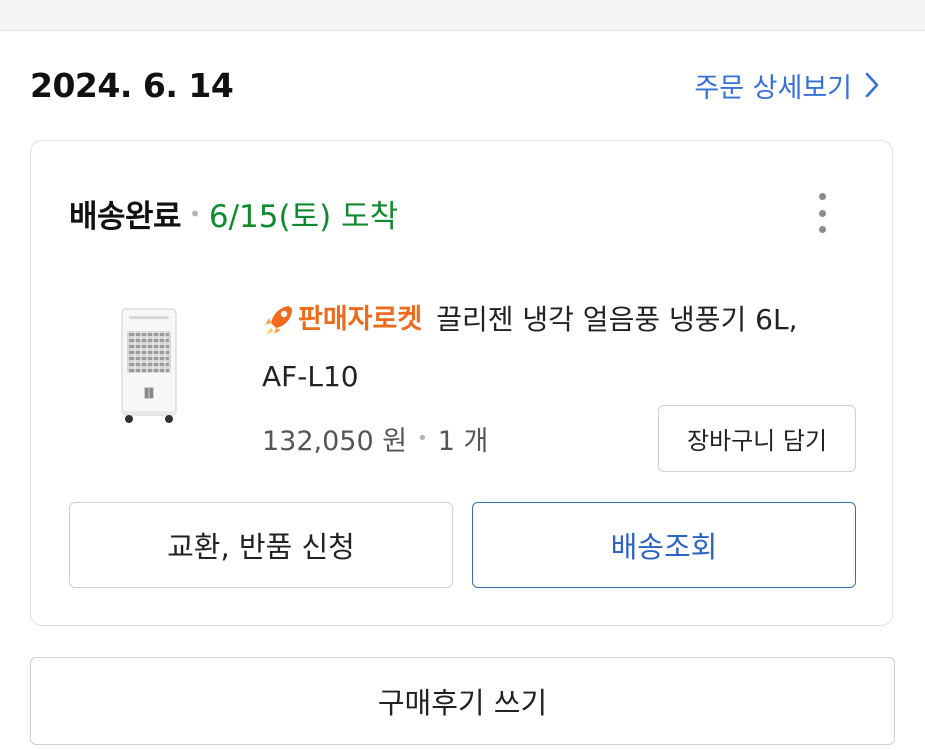  I want to click on rocket-badge: 판매자로켓, so click(342, 319).